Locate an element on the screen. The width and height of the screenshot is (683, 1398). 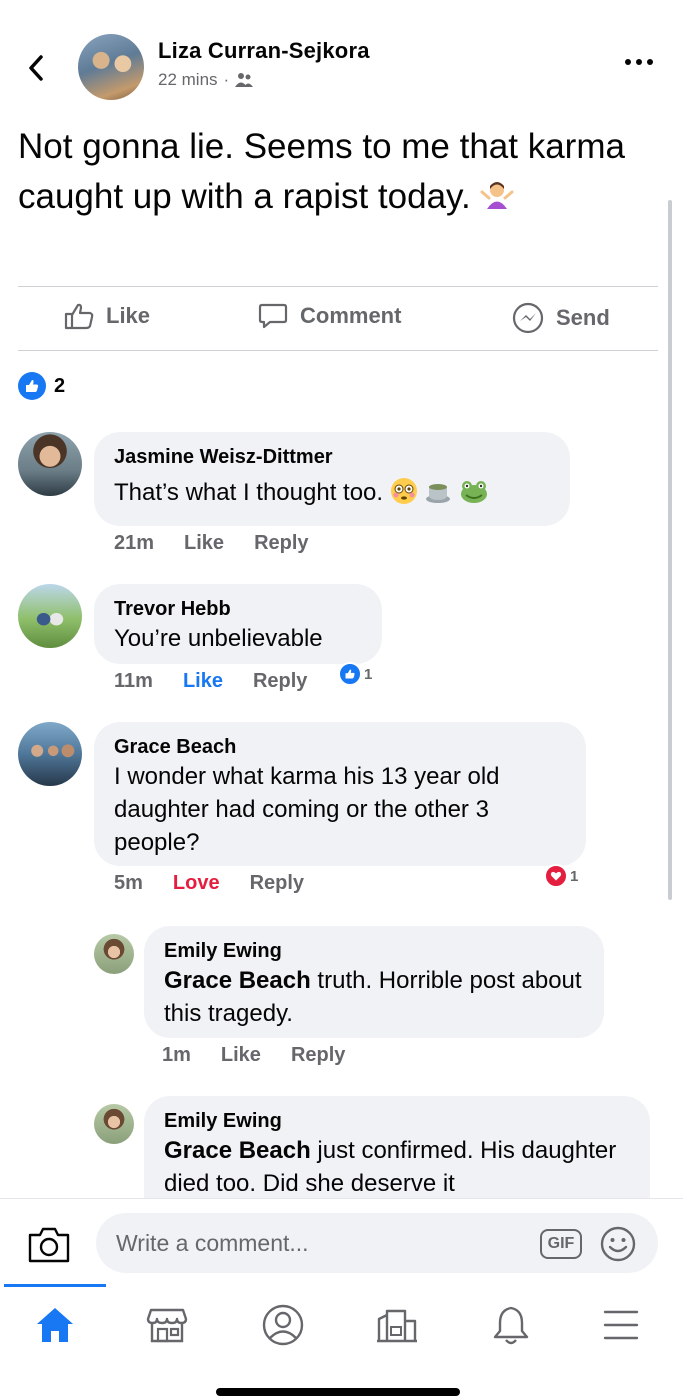
action-bar: Like Comment Send is located at coordinates (338, 318).